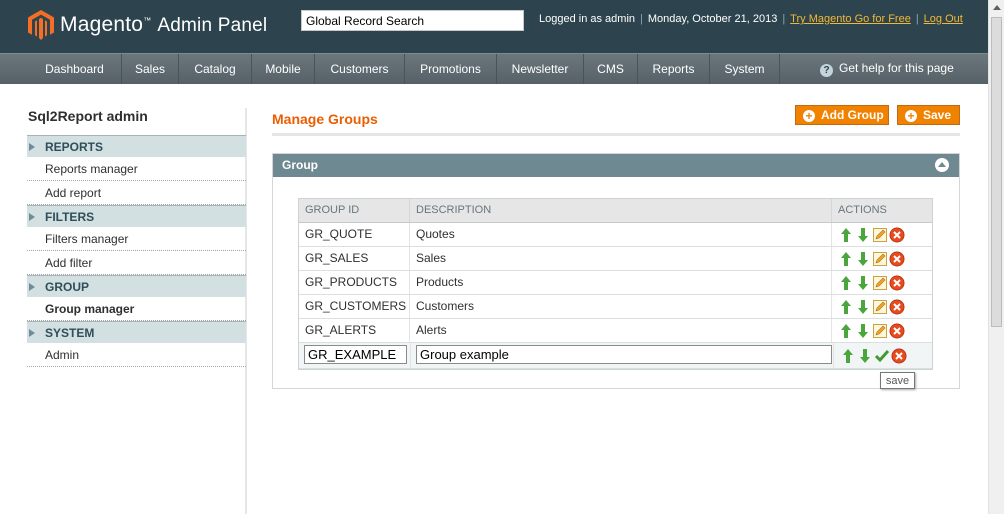 This screenshot has height=514, width=1004. What do you see at coordinates (88, 116) in the screenshot?
I see `sidebar-title: Sql2Report admin` at bounding box center [88, 116].